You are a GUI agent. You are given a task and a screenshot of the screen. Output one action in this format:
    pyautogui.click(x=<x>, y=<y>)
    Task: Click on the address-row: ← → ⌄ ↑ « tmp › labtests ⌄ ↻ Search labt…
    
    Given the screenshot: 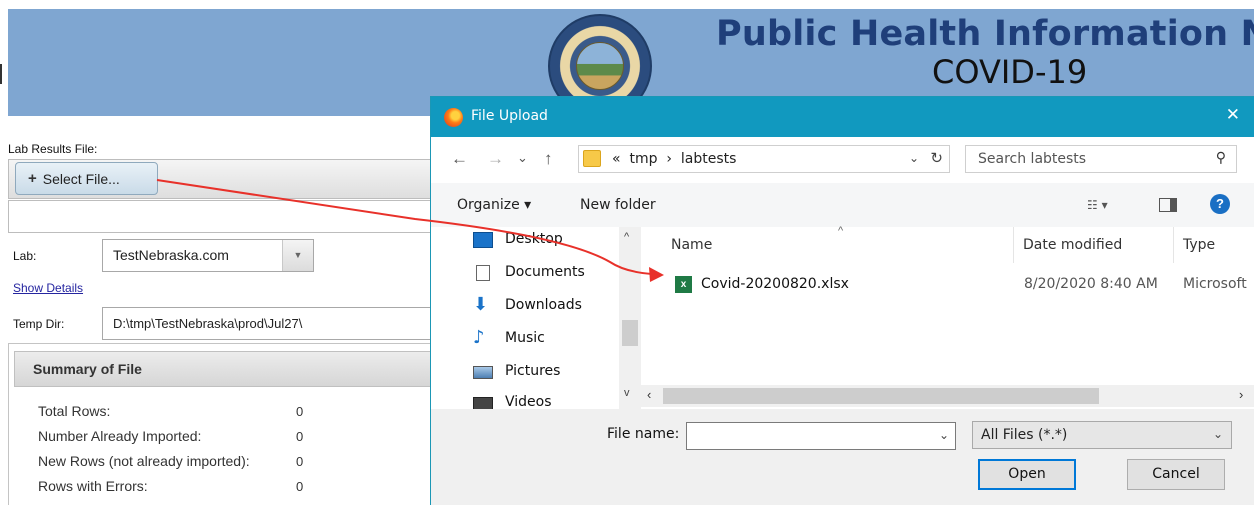 What is the action you would take?
    pyautogui.click(x=842, y=160)
    